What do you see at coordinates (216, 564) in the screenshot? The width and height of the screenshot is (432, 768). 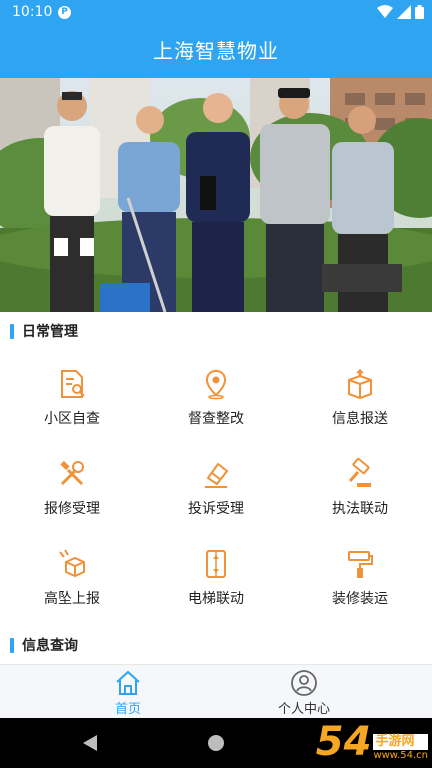 I see `elevator-icon` at bounding box center [216, 564].